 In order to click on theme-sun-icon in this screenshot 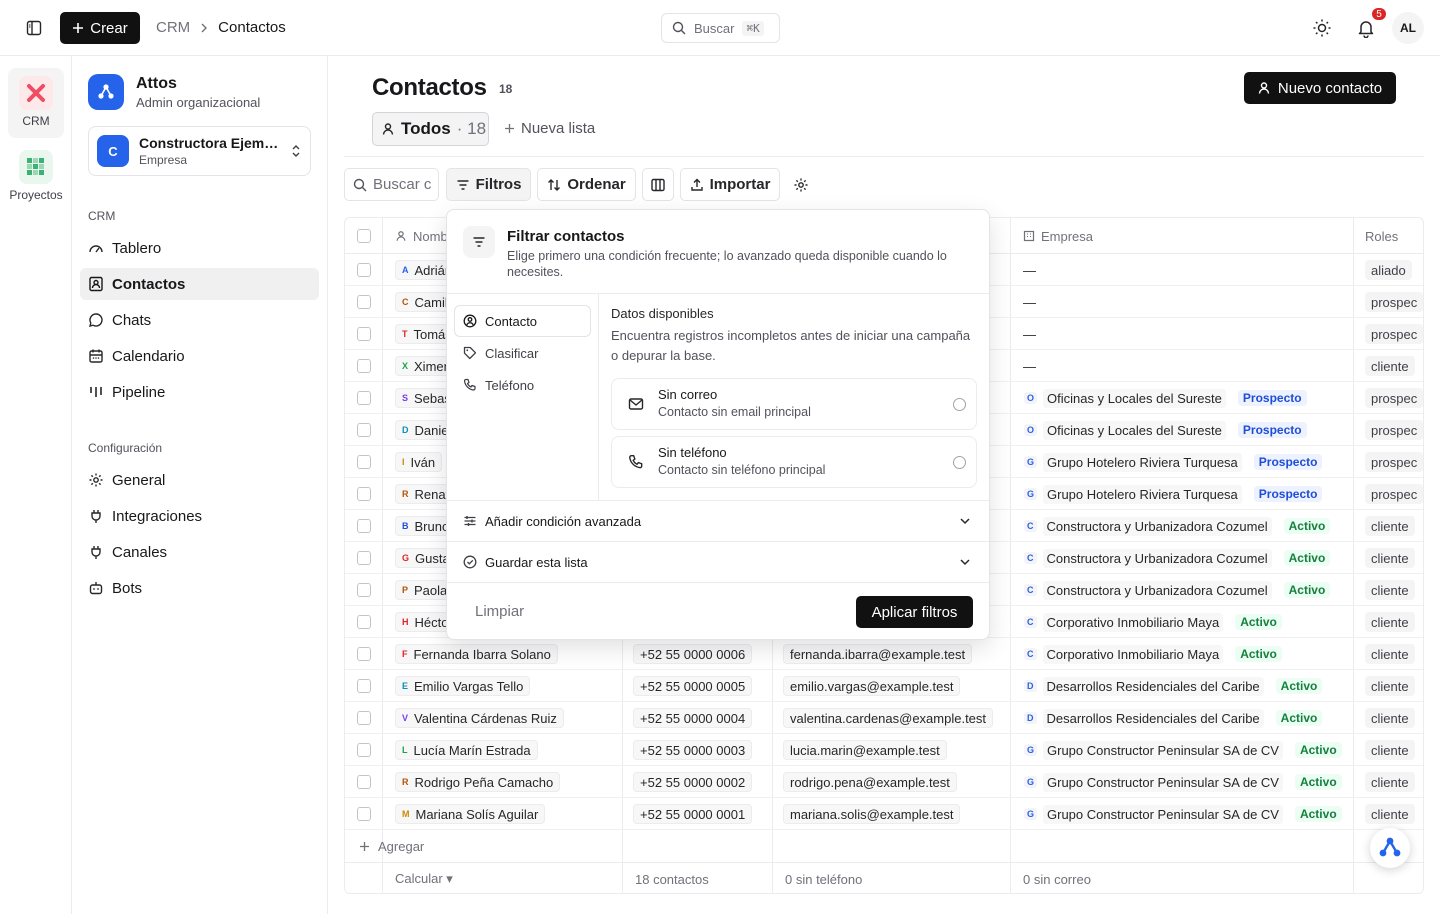, I will do `click(1322, 28)`.